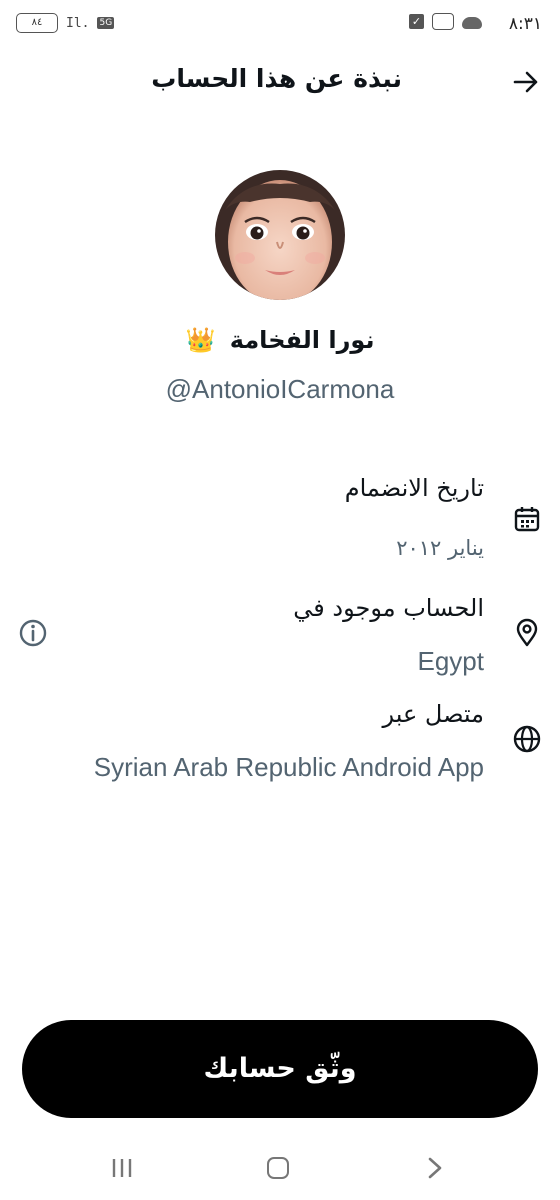 The width and height of the screenshot is (560, 1200). I want to click on avatar, so click(280, 235).